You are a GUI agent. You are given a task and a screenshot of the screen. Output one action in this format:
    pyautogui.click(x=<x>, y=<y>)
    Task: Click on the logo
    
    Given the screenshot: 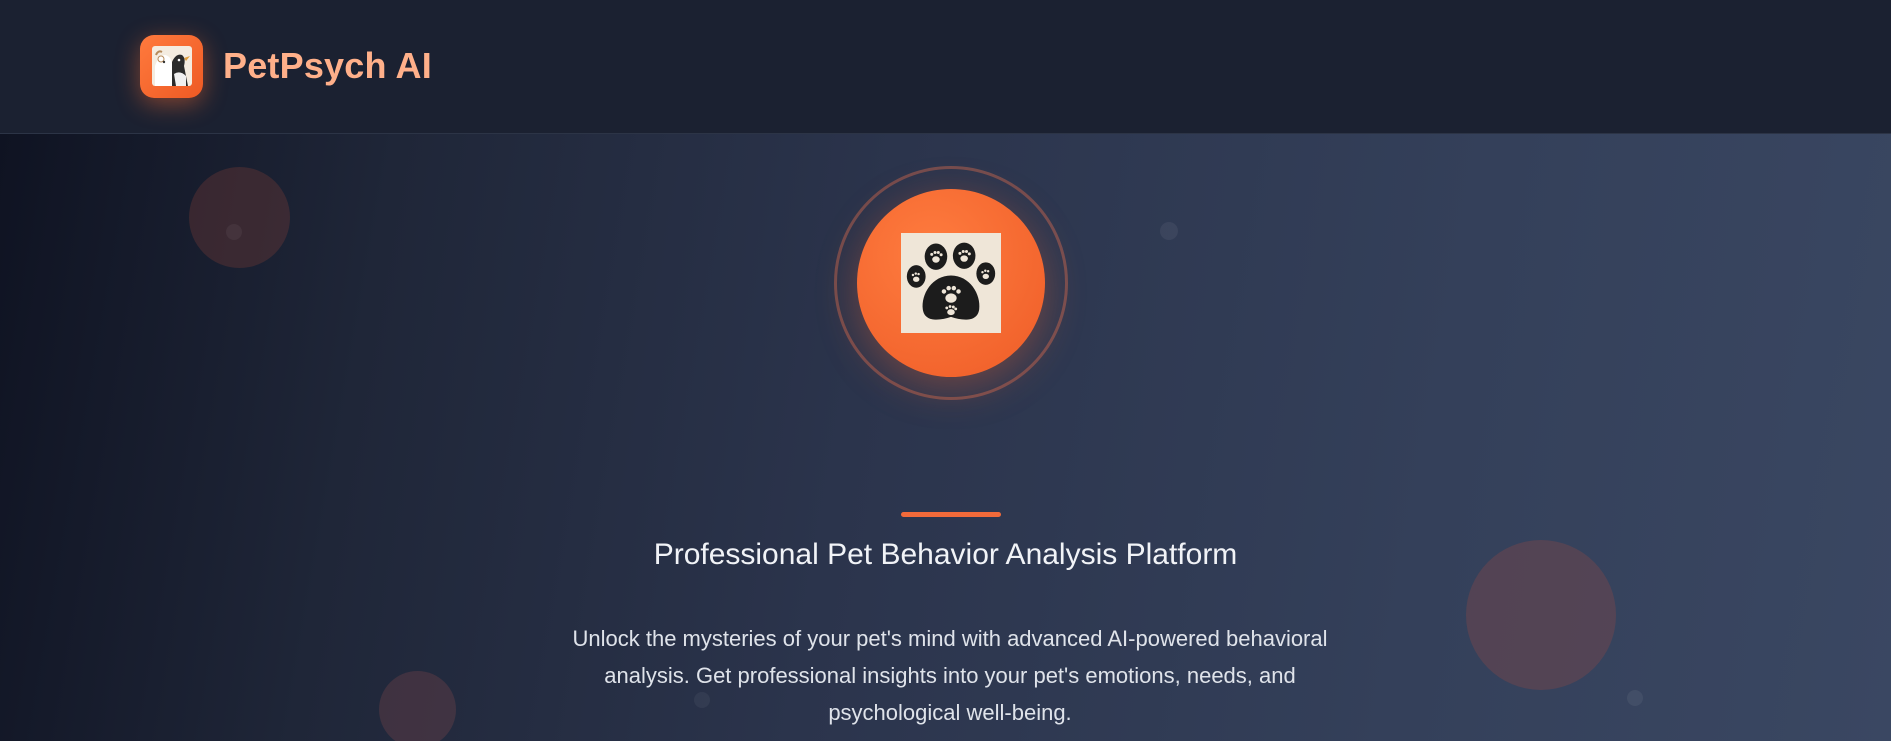 What is the action you would take?
    pyautogui.click(x=171, y=66)
    